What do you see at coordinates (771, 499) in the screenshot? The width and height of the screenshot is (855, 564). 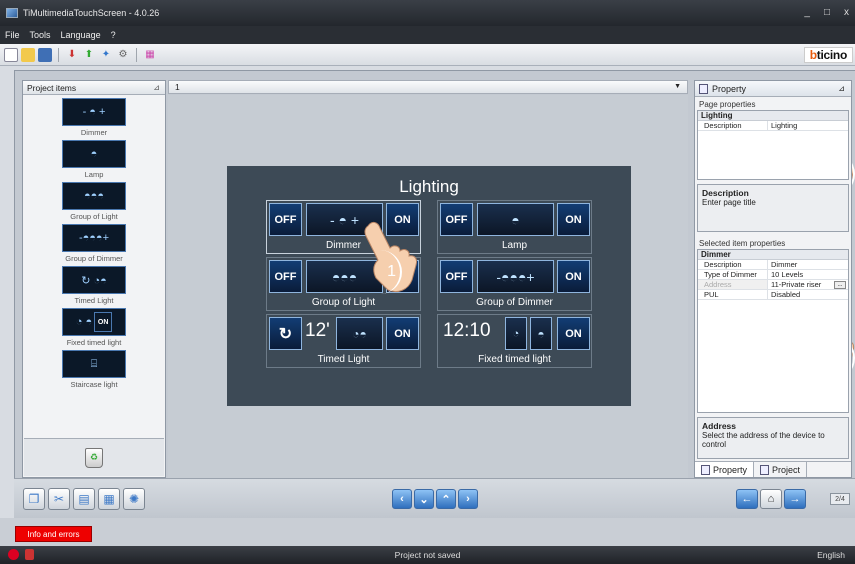 I see `home-icon: ⌂` at bounding box center [771, 499].